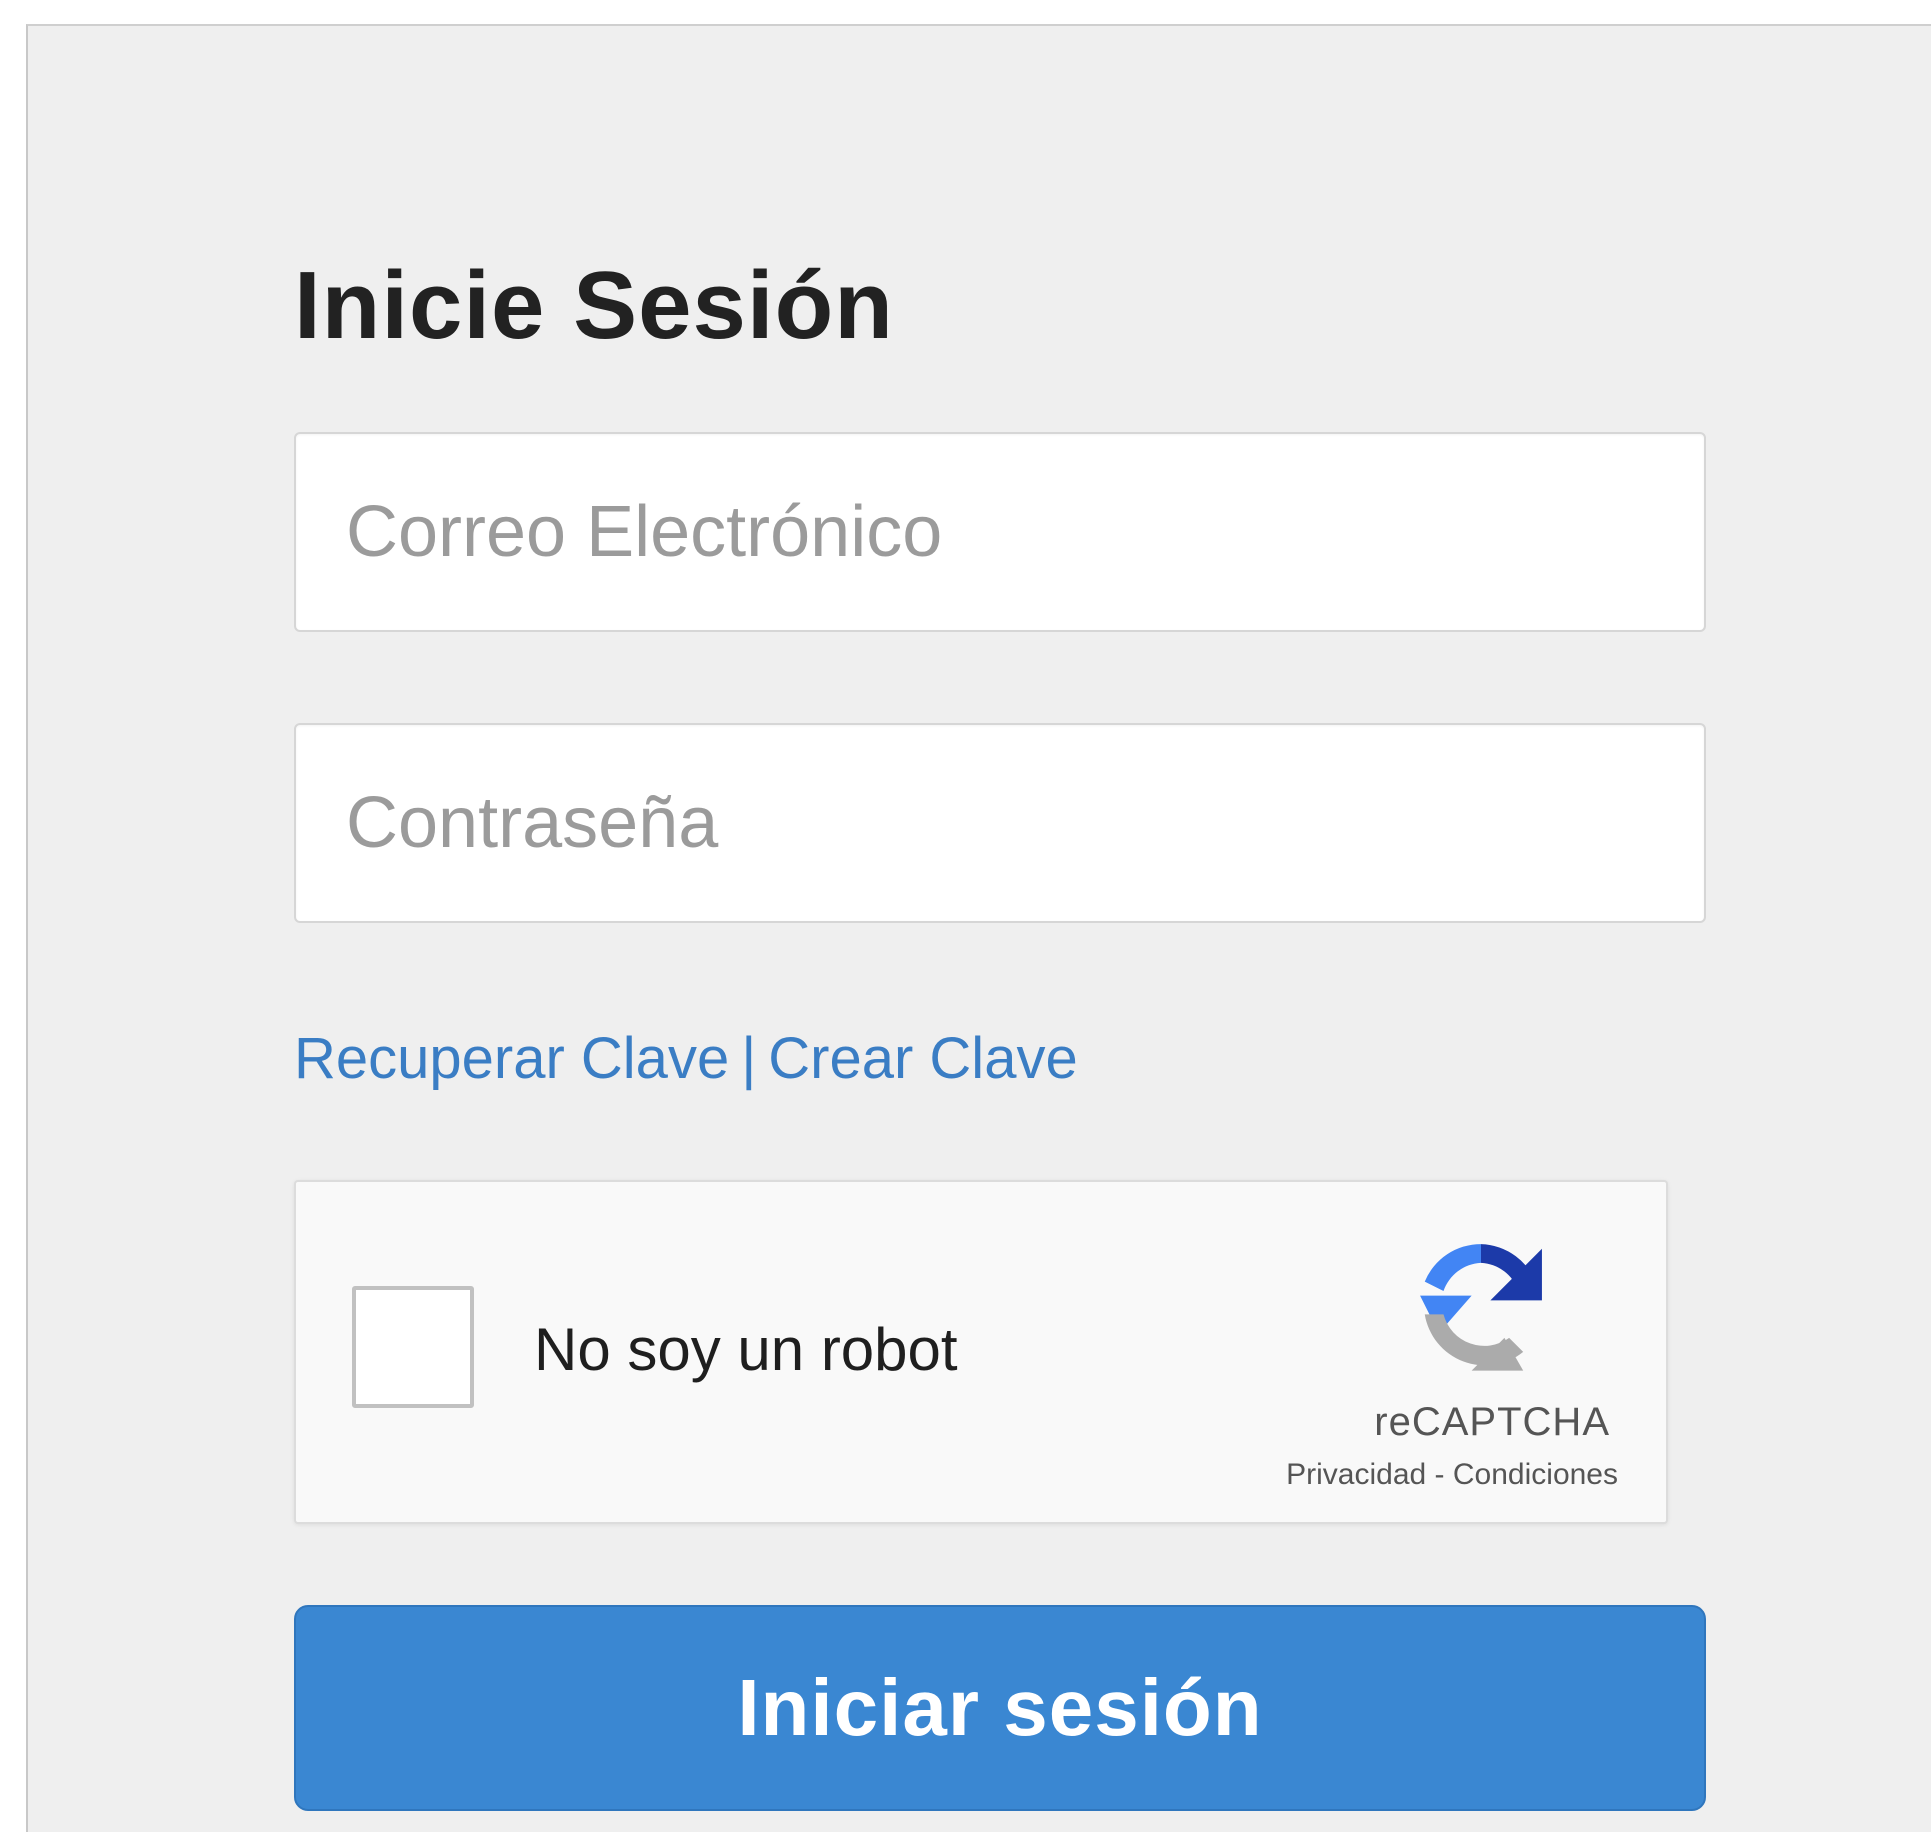  Describe the element at coordinates (922, 1058) in the screenshot. I see `create-password-link: Crear Clave` at that location.